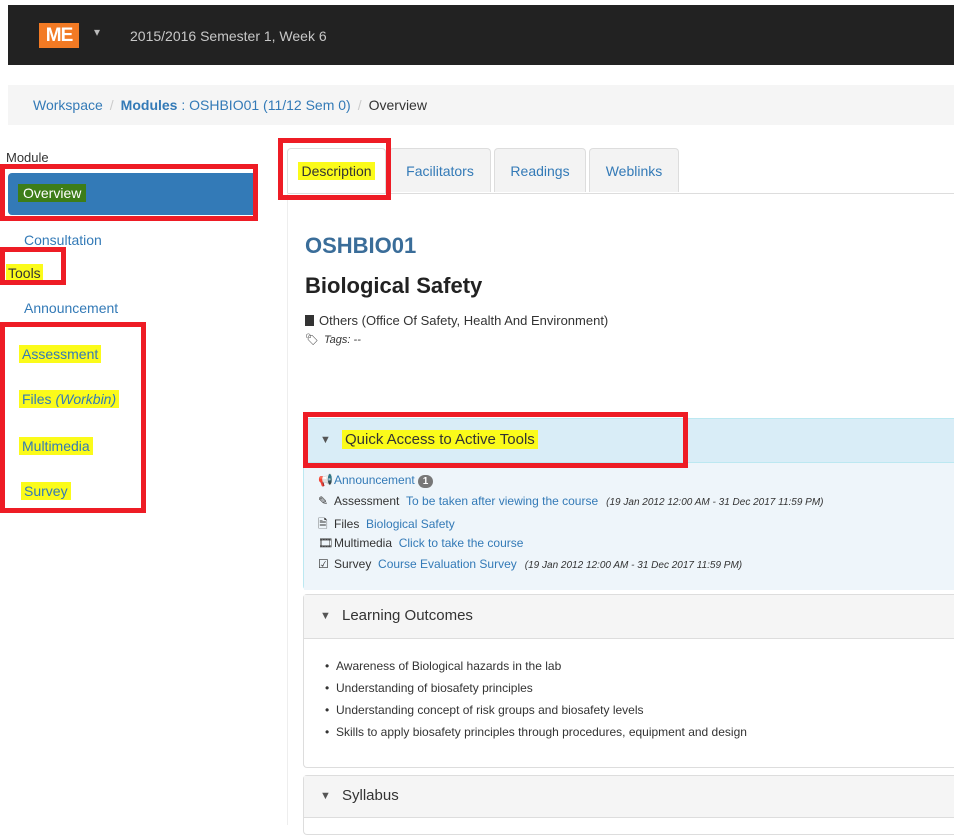  What do you see at coordinates (394, 285) in the screenshot?
I see `module-title: Biological Safety` at bounding box center [394, 285].